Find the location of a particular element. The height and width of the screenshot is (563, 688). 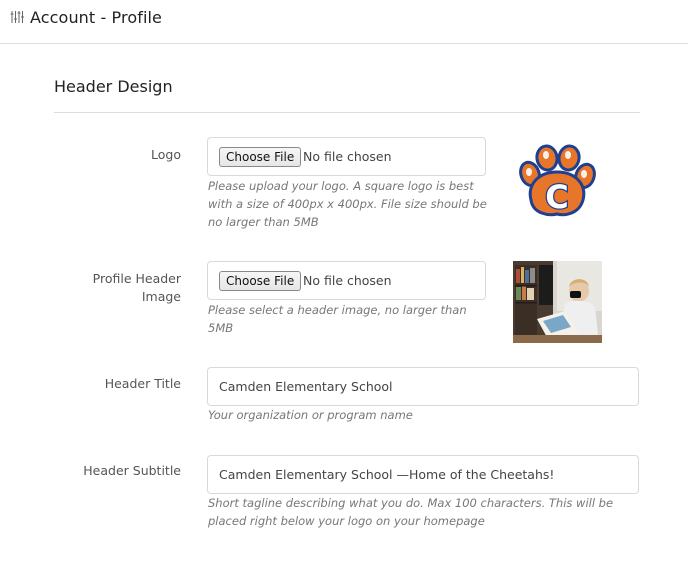

header-image-file-input: Choose File No file chosen is located at coordinates (346, 280).